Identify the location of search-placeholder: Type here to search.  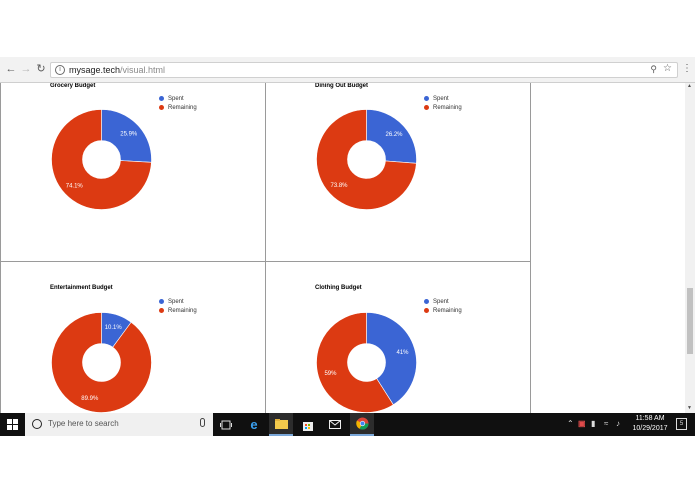
(83, 423).